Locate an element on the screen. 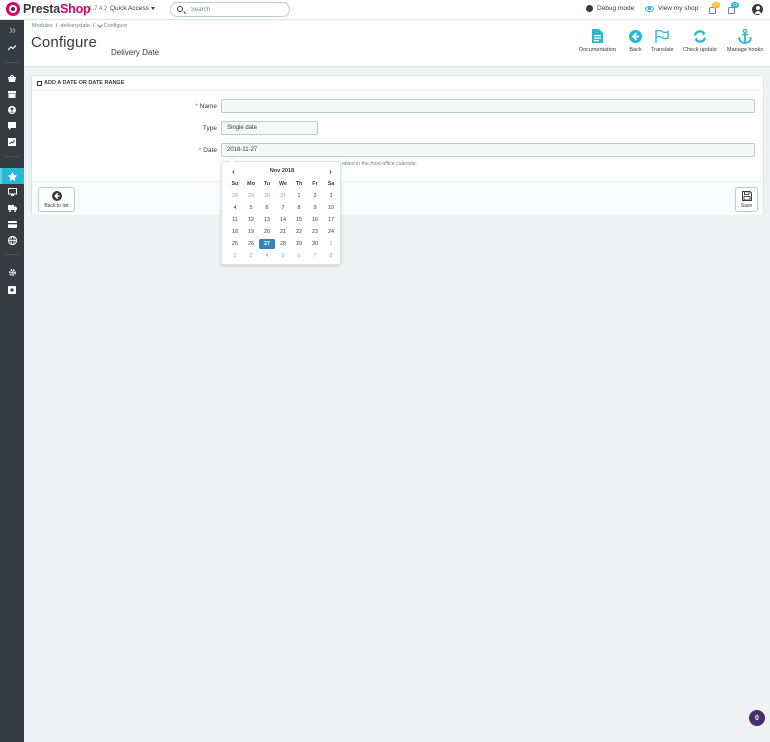 This screenshot has width=770, height=742. back-to-list-button: Back to list is located at coordinates (56, 199).